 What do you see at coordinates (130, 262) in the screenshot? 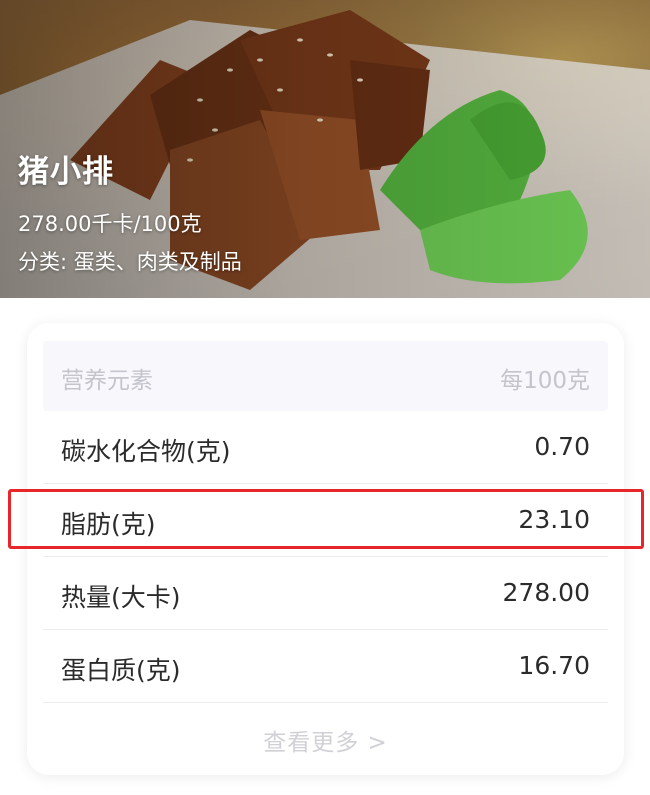
I see `food-category: 分类: 蛋类、肉类及制品` at bounding box center [130, 262].